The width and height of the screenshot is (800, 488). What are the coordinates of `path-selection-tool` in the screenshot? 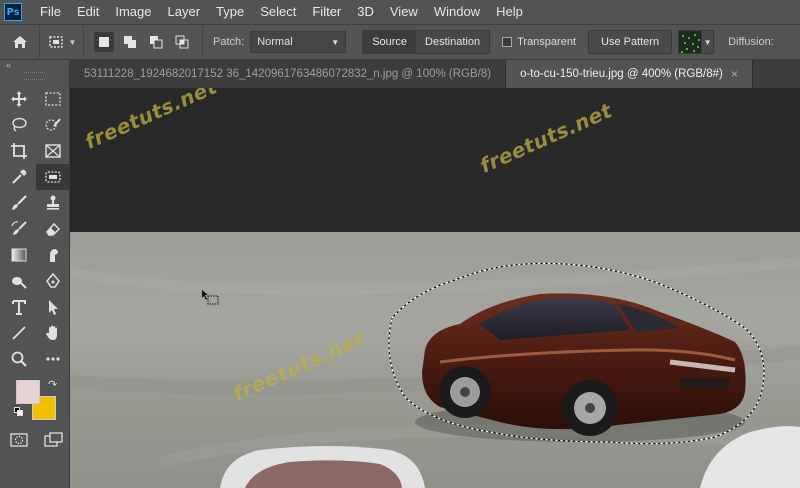 It's located at (53, 307).